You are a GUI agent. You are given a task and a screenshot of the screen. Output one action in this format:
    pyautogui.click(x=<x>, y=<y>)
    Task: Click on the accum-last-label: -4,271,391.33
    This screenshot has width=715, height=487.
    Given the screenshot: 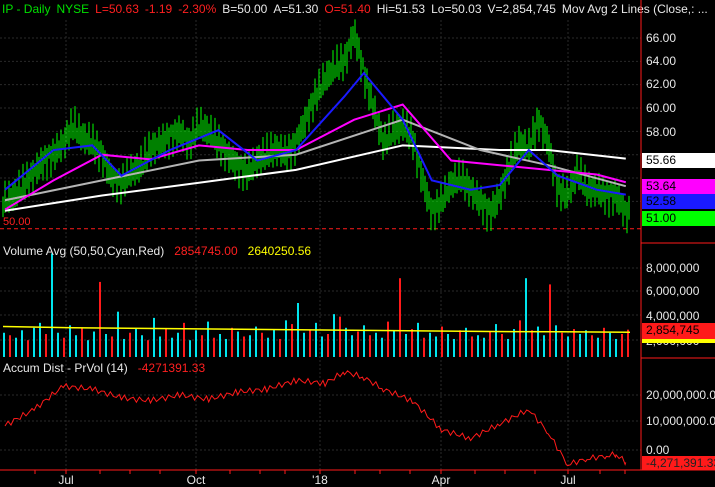 What is the action you would take?
    pyautogui.click(x=678, y=463)
    